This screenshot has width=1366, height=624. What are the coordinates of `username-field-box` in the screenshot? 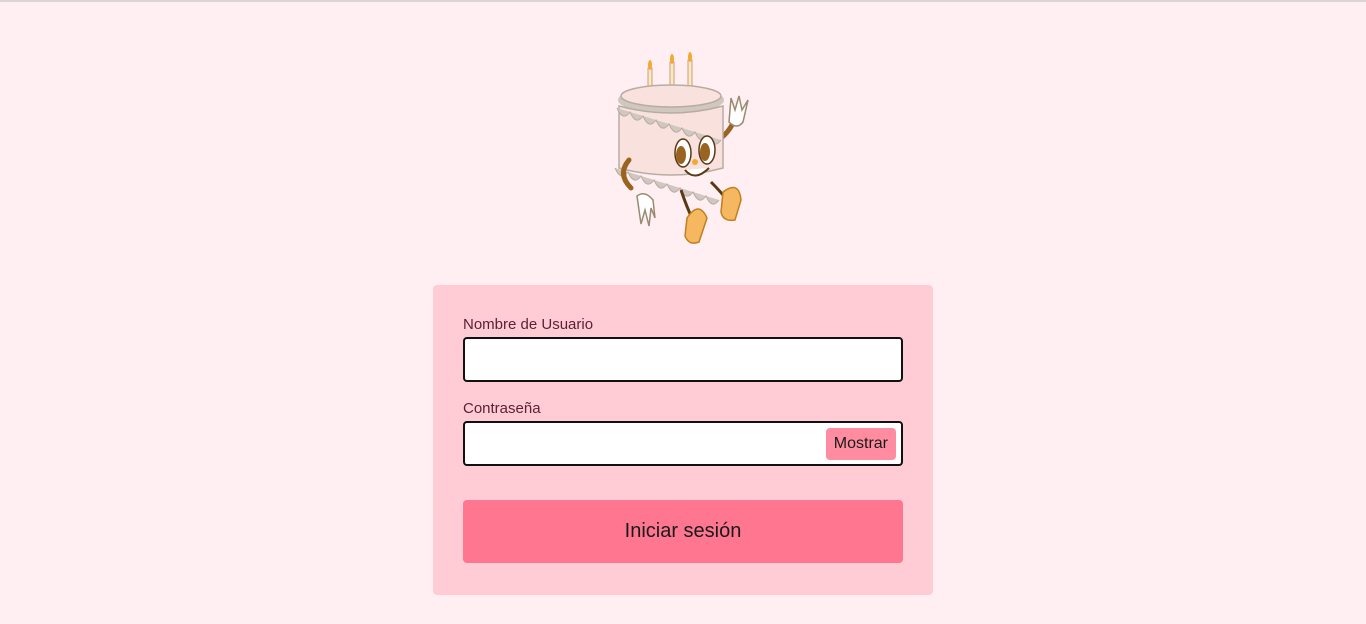 It's located at (683, 359).